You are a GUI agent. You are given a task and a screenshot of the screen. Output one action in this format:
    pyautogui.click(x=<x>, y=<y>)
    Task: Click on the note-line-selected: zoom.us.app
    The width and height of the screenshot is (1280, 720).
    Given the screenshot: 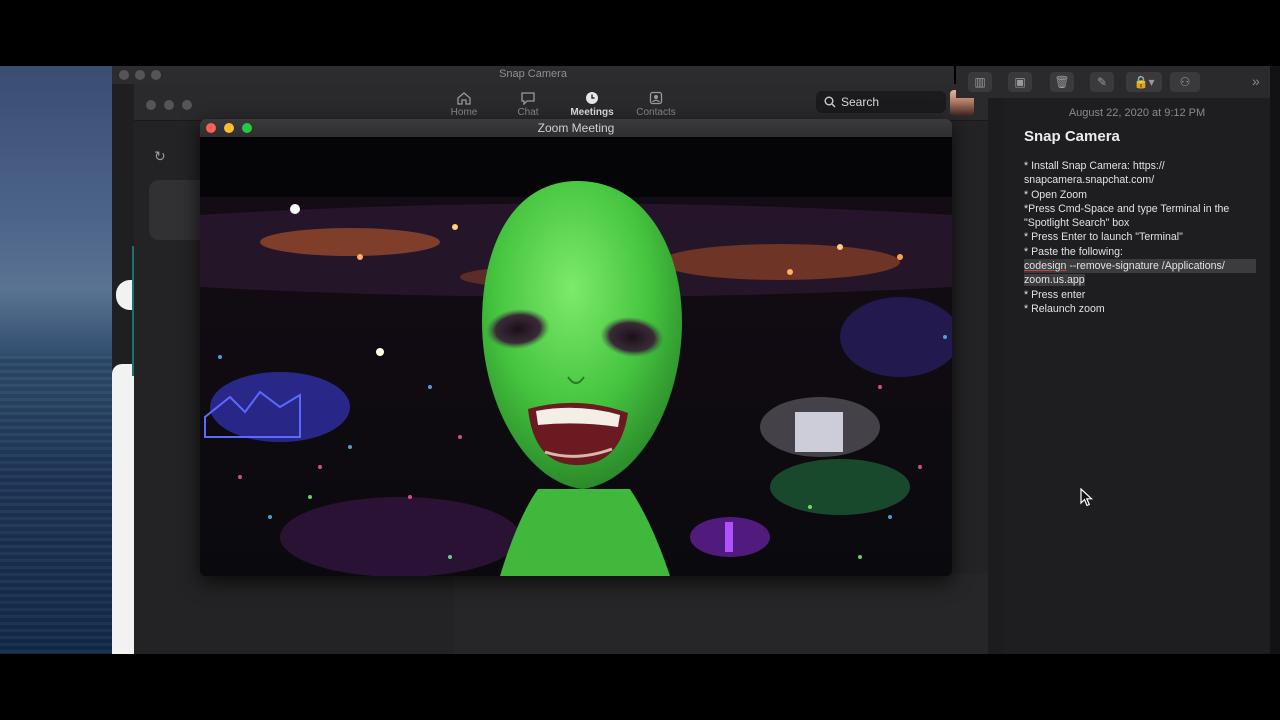 What is the action you would take?
    pyautogui.click(x=1140, y=280)
    